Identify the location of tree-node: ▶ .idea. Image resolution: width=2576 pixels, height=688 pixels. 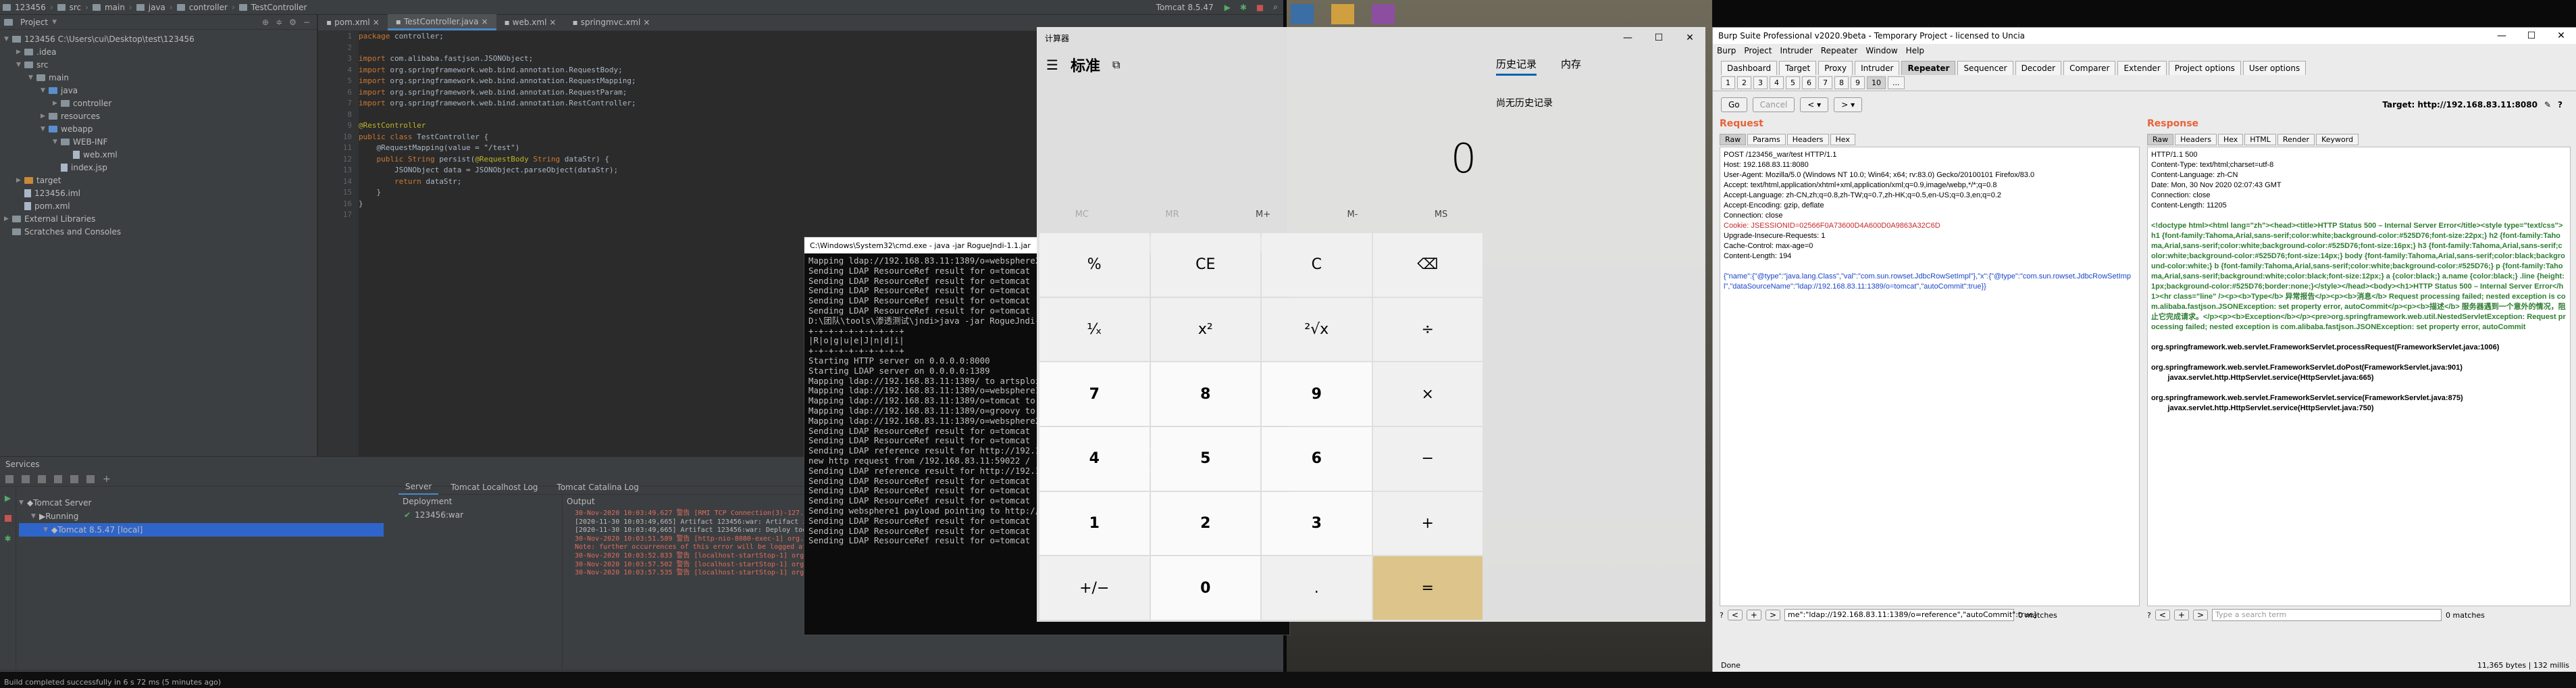
(158, 51).